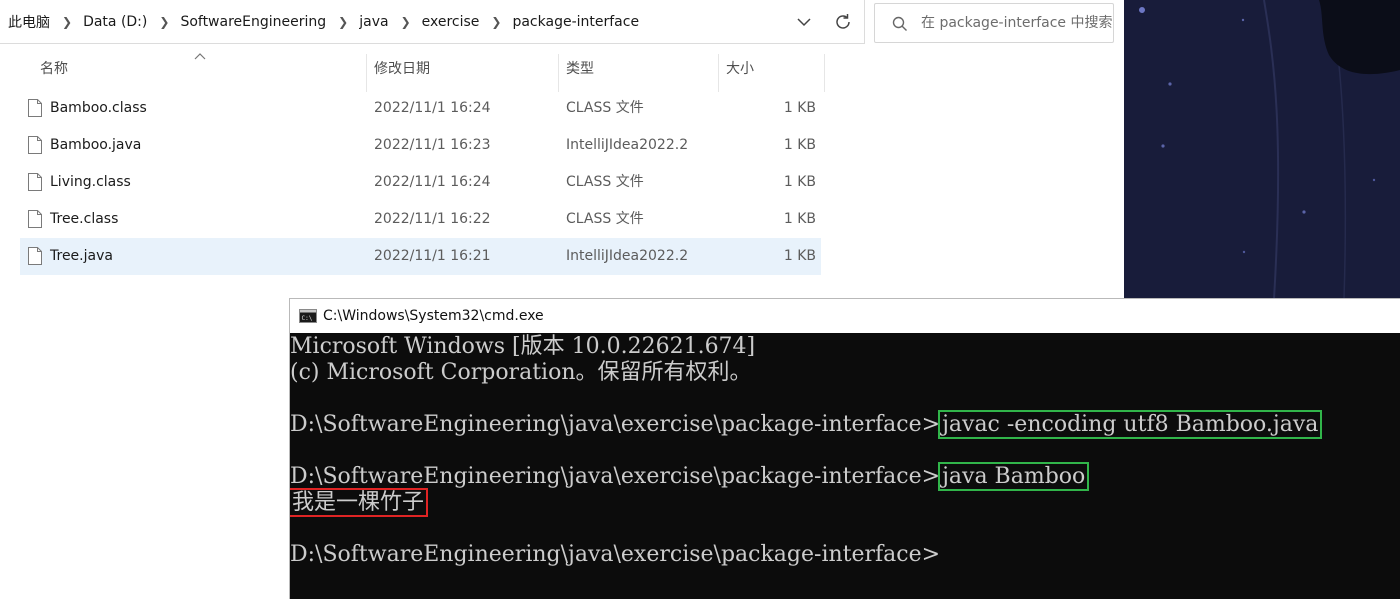  What do you see at coordinates (432, 256) in the screenshot?
I see `file-modified: 2022/11/1 16:21` at bounding box center [432, 256].